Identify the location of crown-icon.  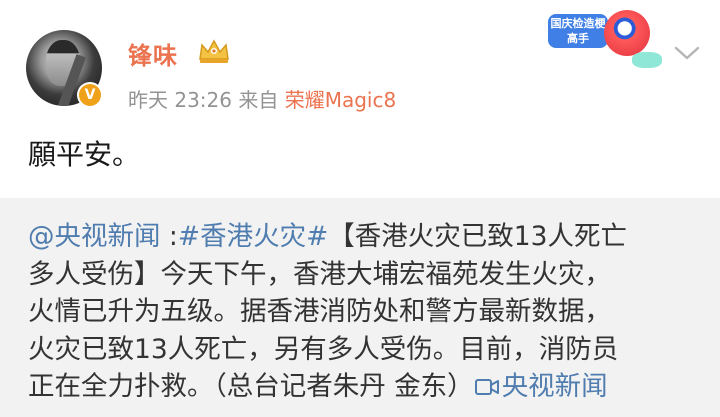
(214, 51).